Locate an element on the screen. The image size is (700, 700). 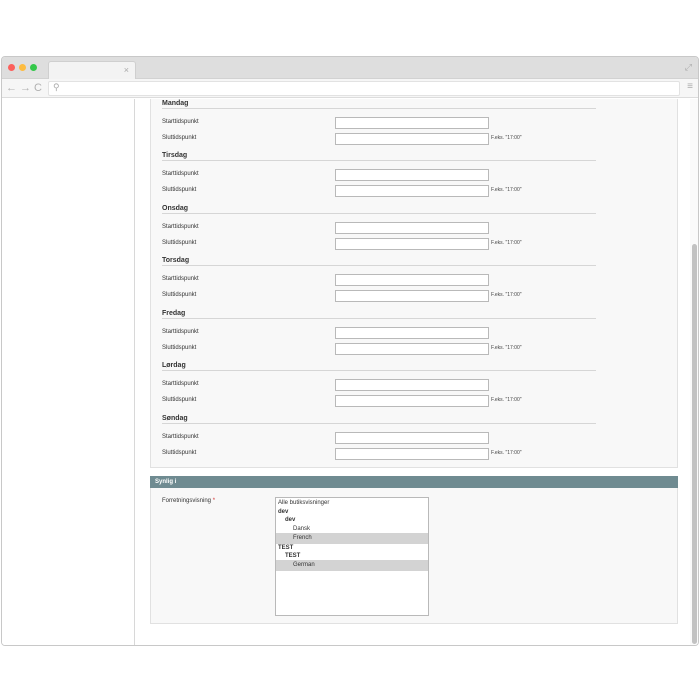
close-window-button is located at coordinates (11, 67).